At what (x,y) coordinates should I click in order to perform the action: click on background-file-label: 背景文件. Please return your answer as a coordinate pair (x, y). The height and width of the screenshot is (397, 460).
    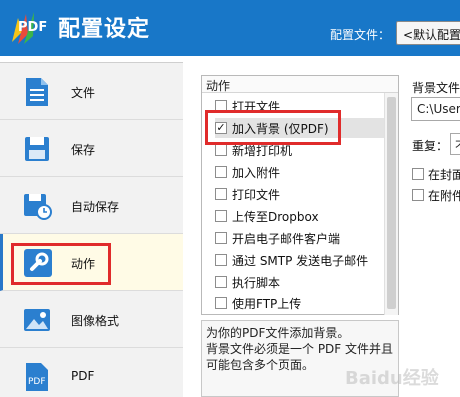
    Looking at the image, I should click on (436, 88).